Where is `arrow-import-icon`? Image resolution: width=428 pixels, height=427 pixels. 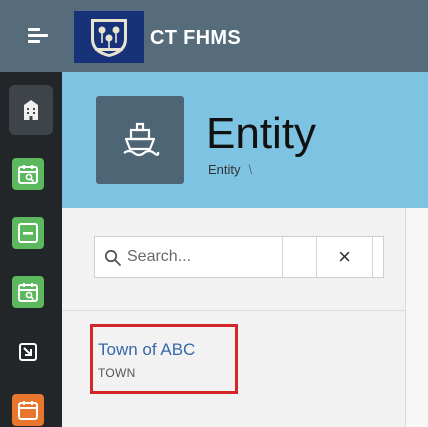
arrow-import-icon is located at coordinates (28, 352).